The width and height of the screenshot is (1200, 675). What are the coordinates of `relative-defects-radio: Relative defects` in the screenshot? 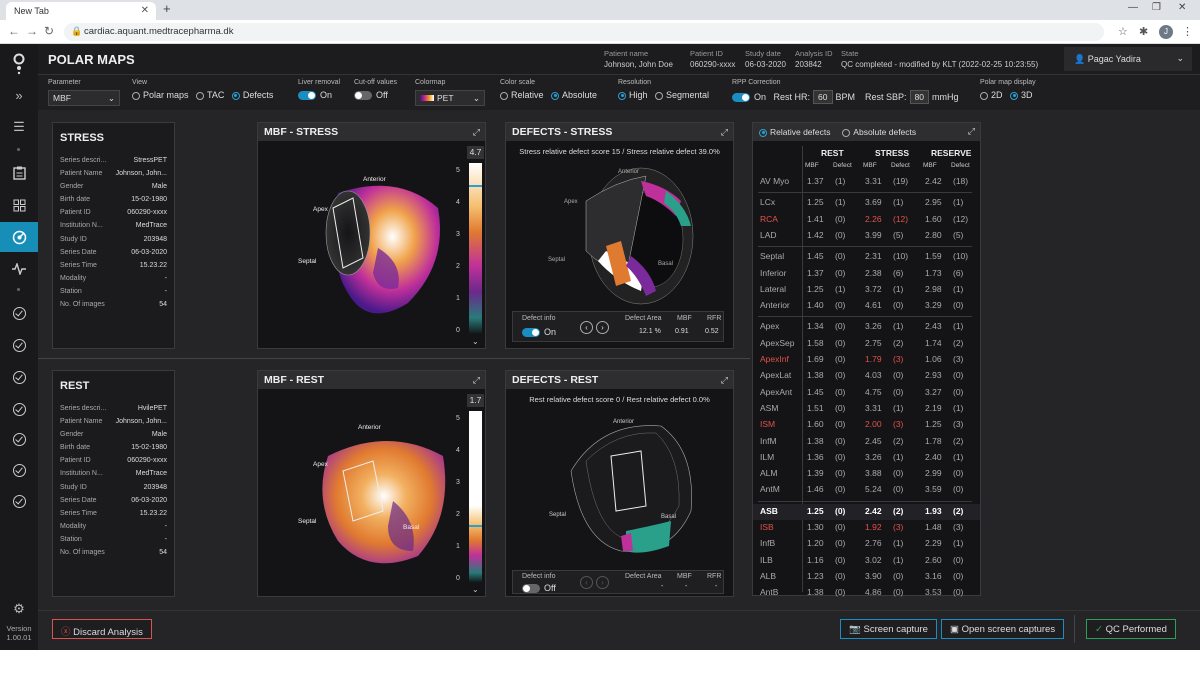 It's located at (794, 132).